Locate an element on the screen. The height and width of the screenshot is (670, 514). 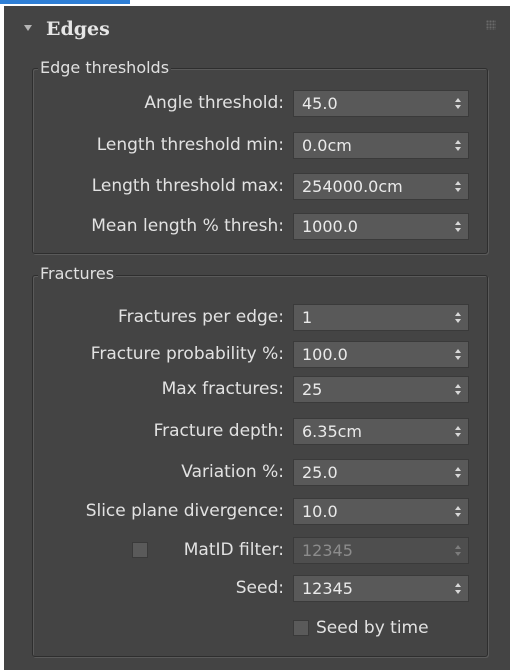
mean-length-thresh-row: Mean length % thresh: 1000.0 is located at coordinates (257, 226).